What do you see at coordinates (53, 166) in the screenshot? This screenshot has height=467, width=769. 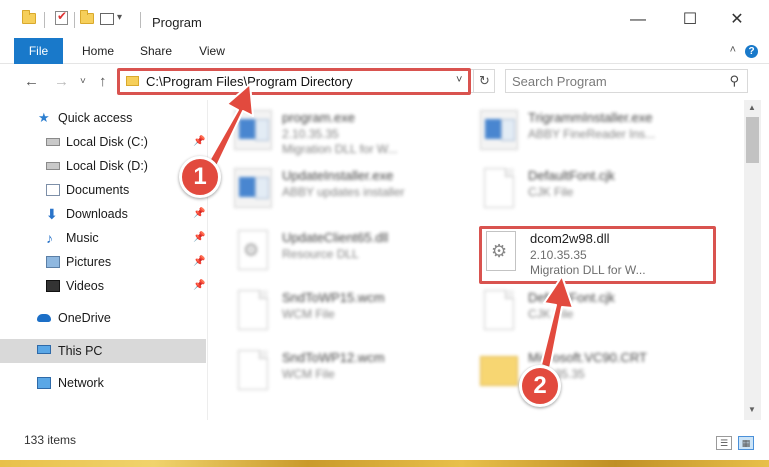 I see `disk-icon` at bounding box center [53, 166].